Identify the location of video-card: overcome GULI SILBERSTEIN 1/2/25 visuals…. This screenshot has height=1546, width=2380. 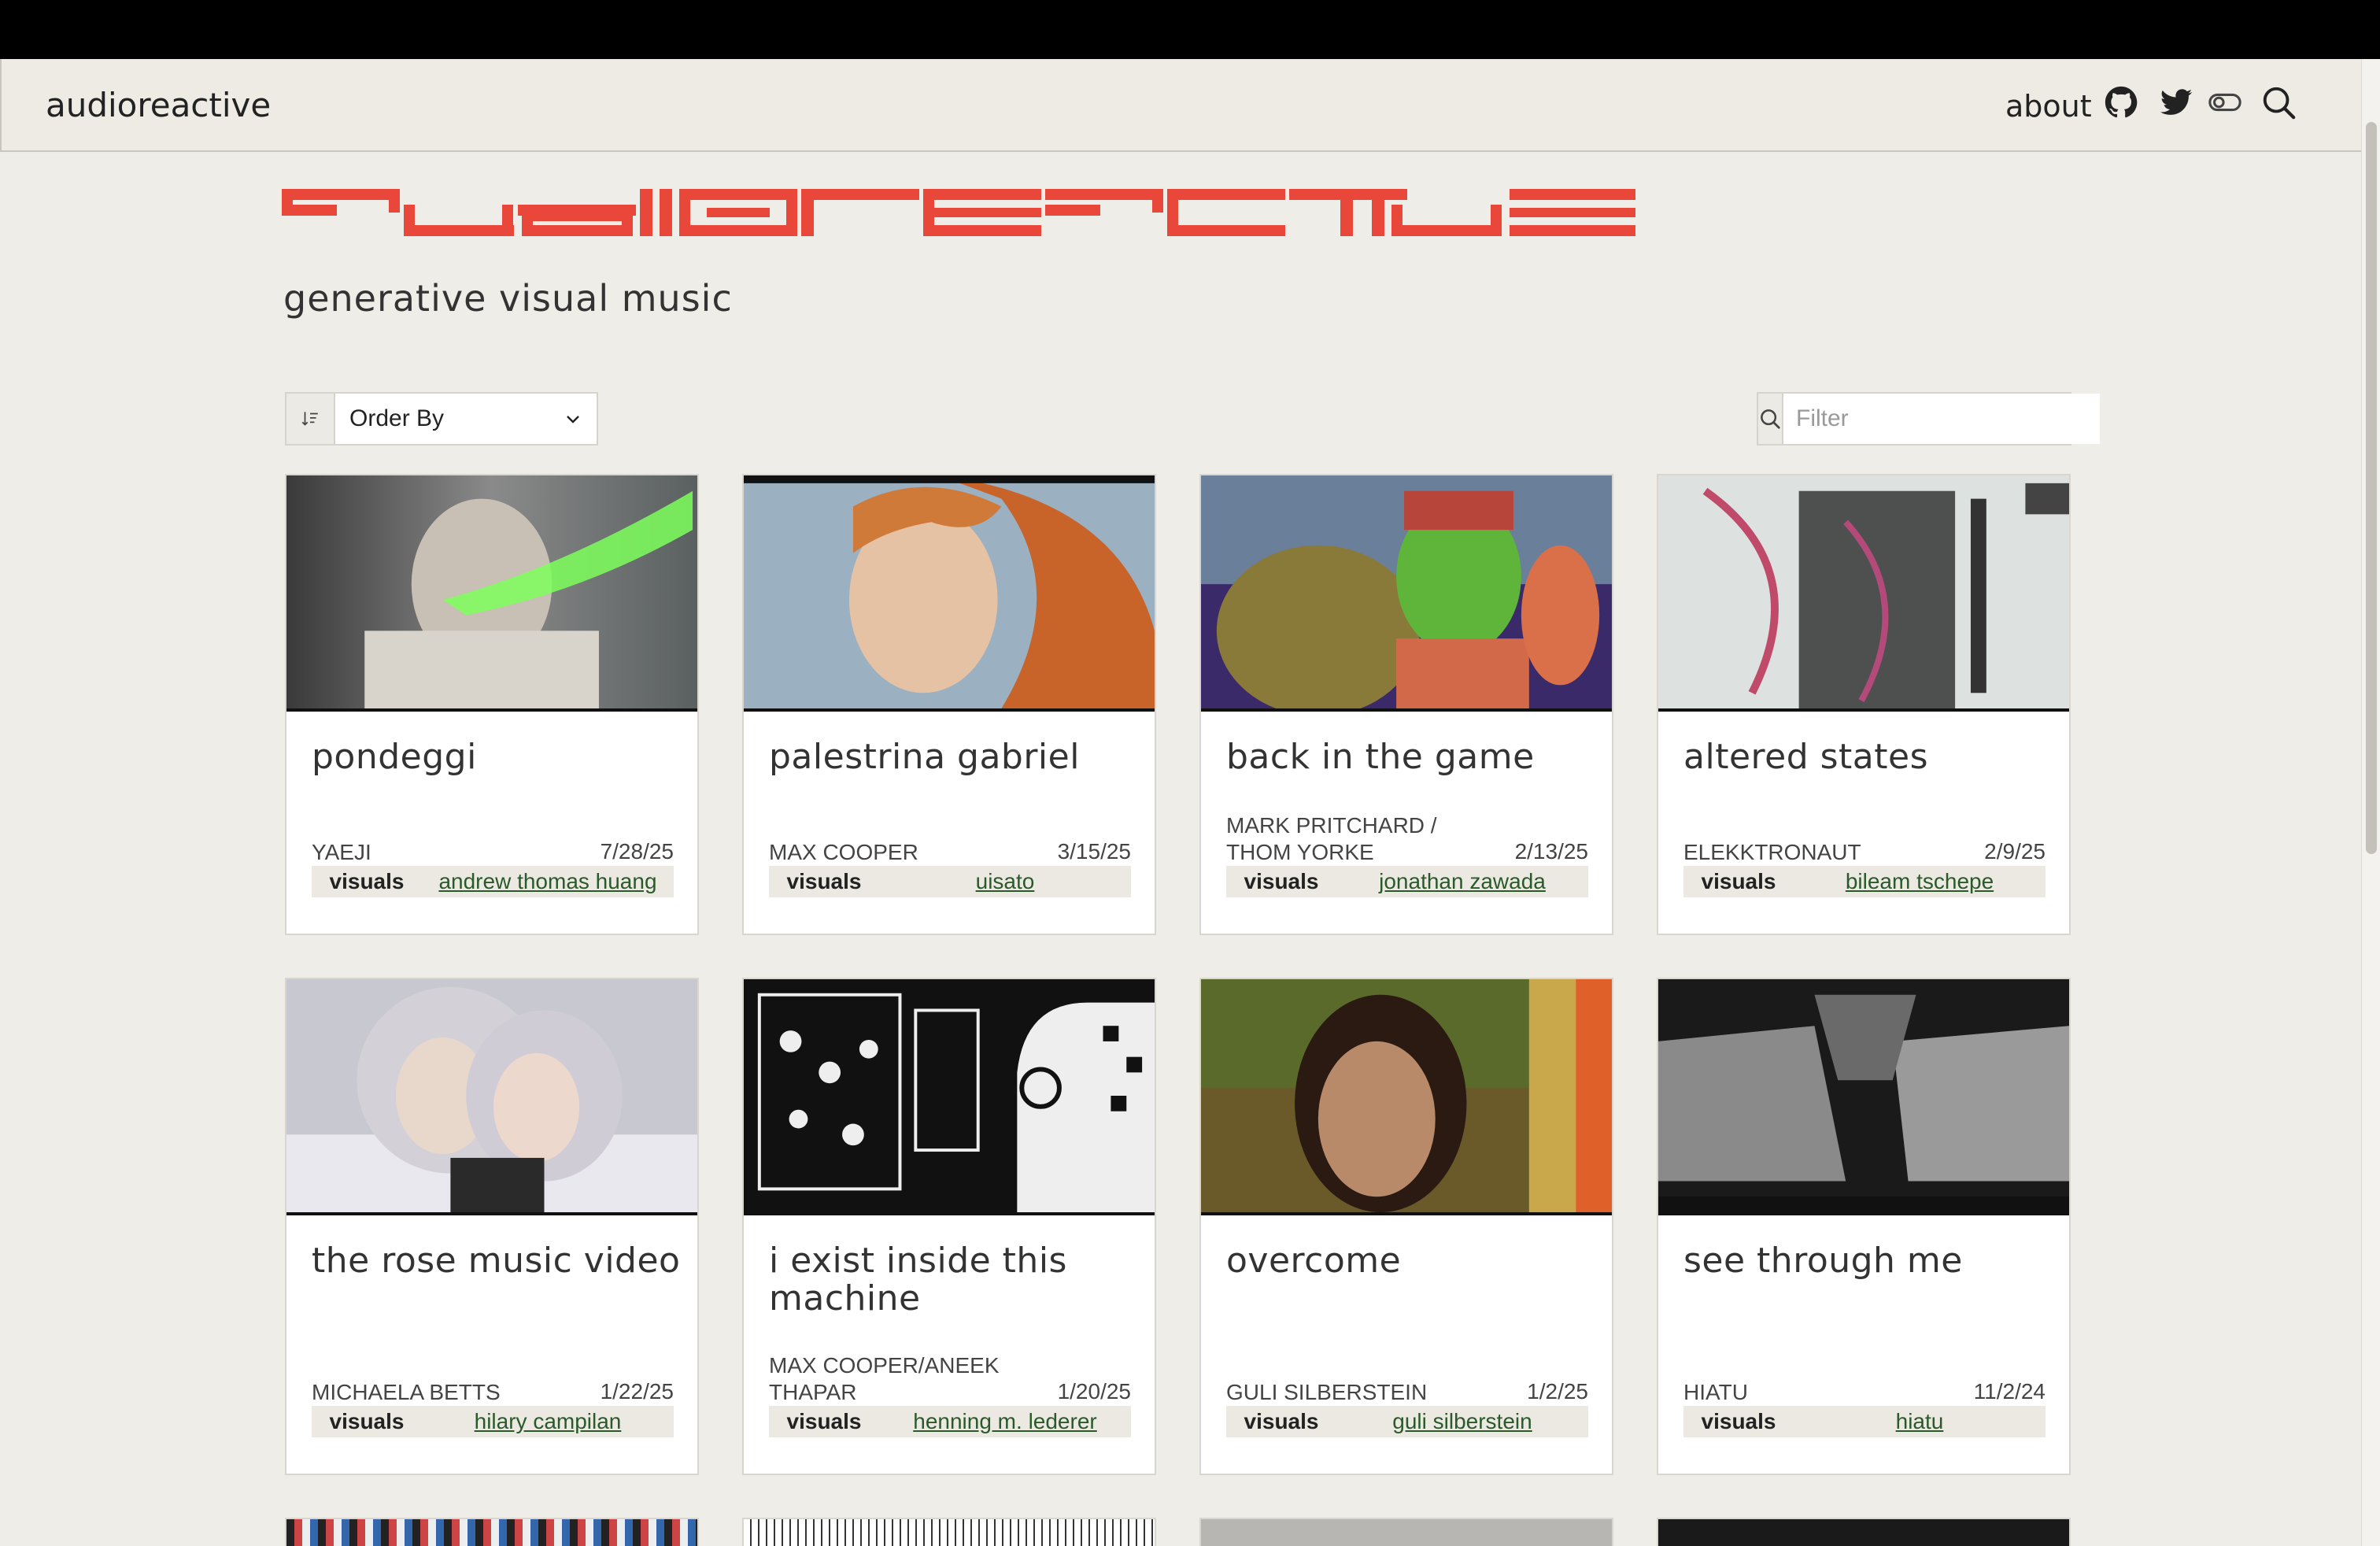
(1406, 1226).